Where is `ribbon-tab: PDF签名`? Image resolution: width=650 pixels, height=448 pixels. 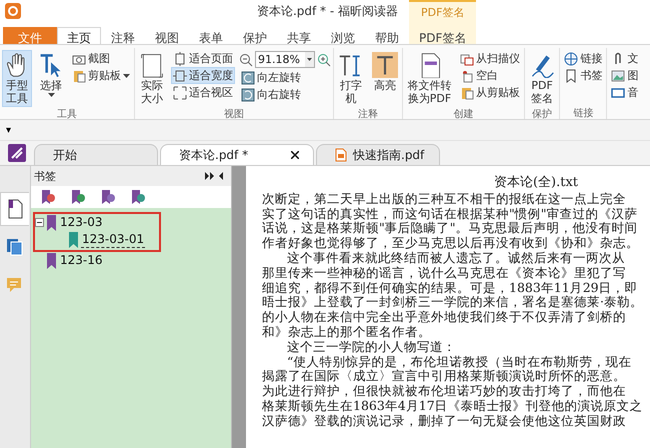
ribbon-tab: PDF签名 is located at coordinates (442, 35).